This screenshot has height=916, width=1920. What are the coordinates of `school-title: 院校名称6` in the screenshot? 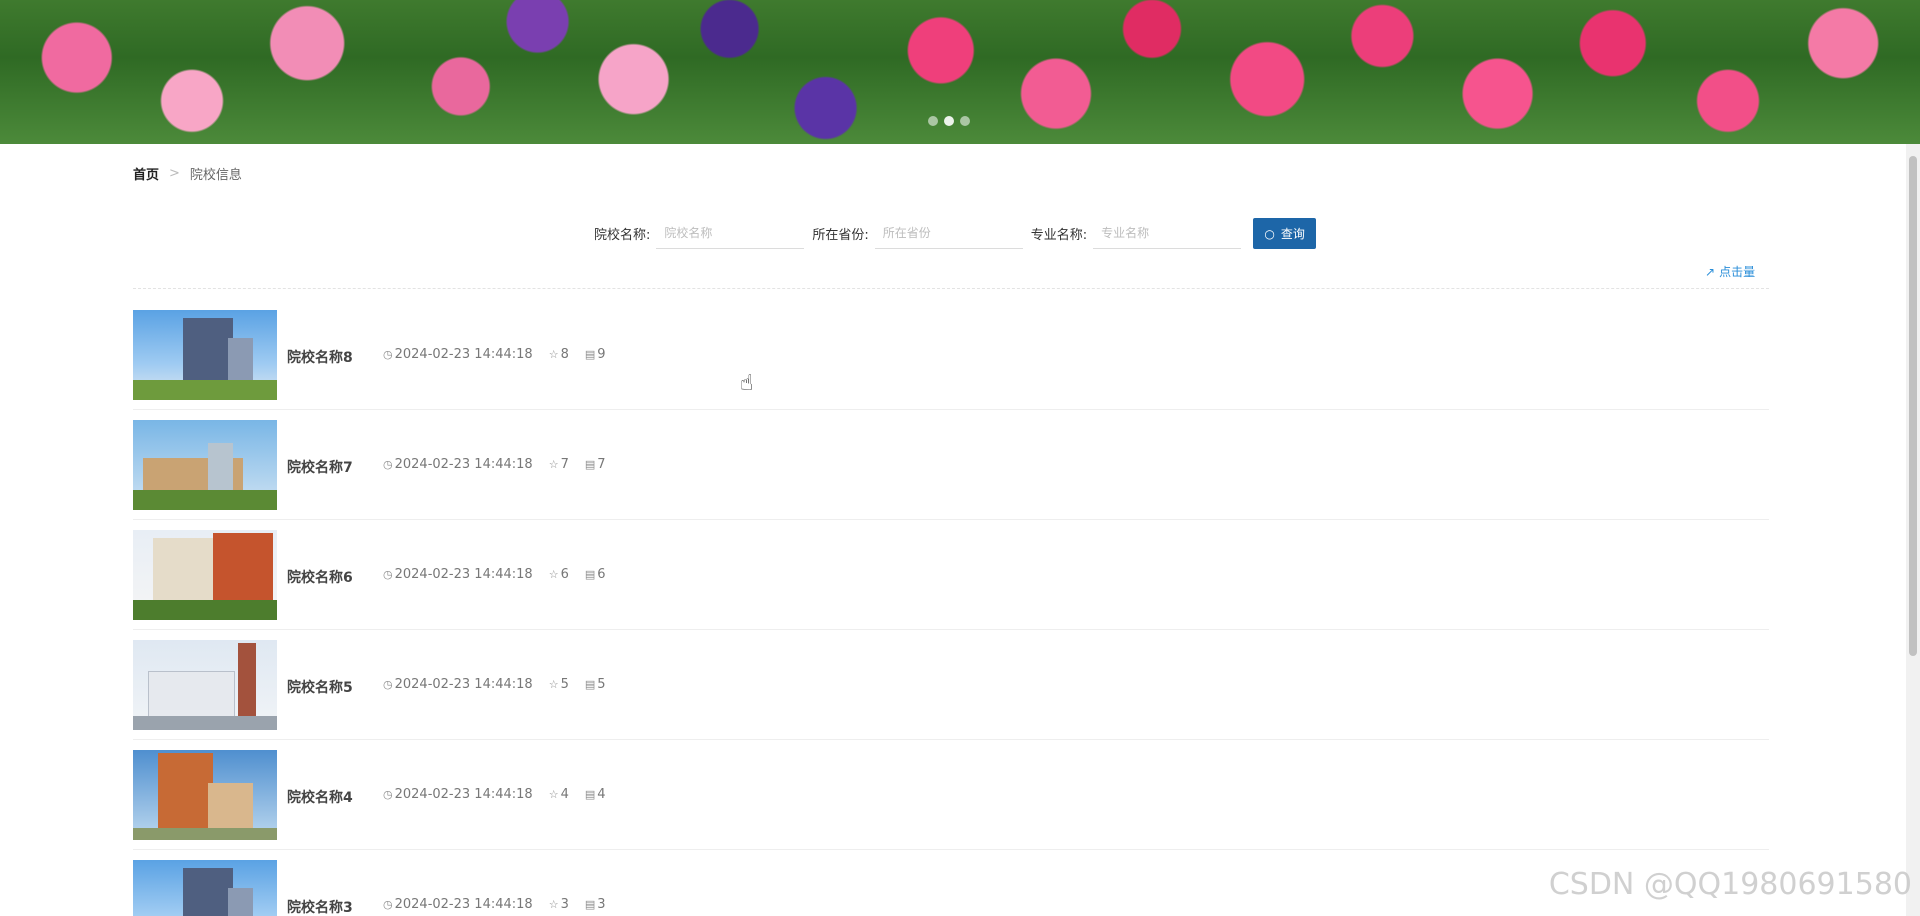 It's located at (335, 577).